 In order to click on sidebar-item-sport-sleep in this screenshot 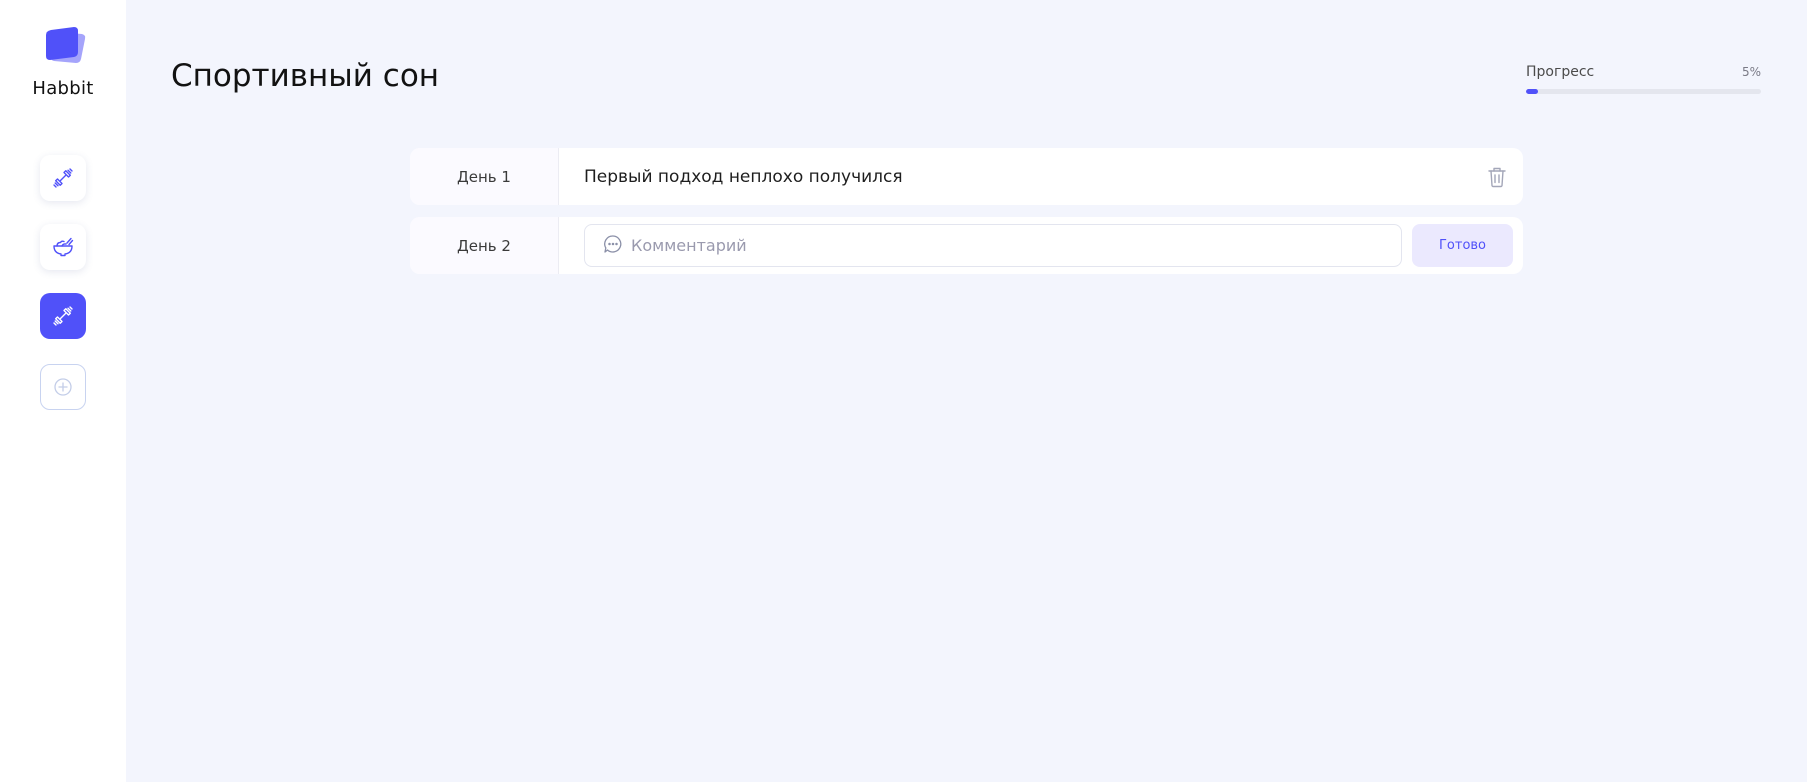, I will do `click(63, 316)`.